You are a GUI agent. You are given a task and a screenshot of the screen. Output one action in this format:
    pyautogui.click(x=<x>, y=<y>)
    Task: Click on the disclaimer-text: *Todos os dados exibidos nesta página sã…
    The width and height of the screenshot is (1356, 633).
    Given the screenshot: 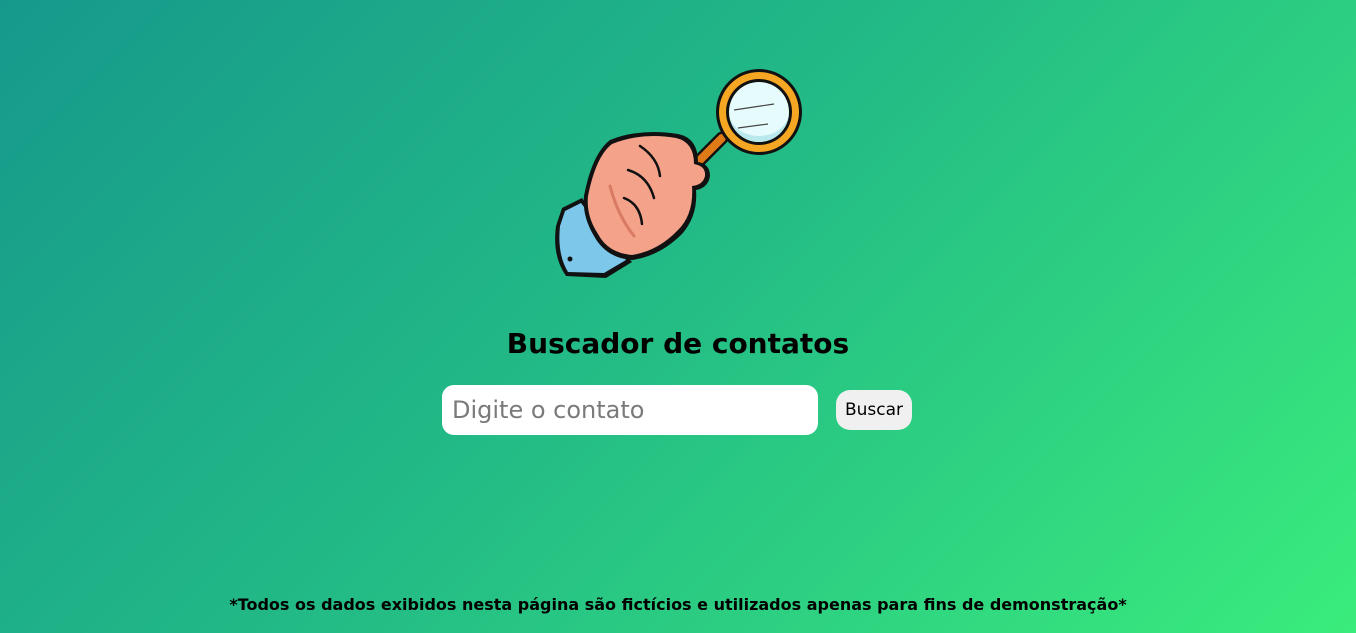 What is the action you would take?
    pyautogui.click(x=678, y=604)
    